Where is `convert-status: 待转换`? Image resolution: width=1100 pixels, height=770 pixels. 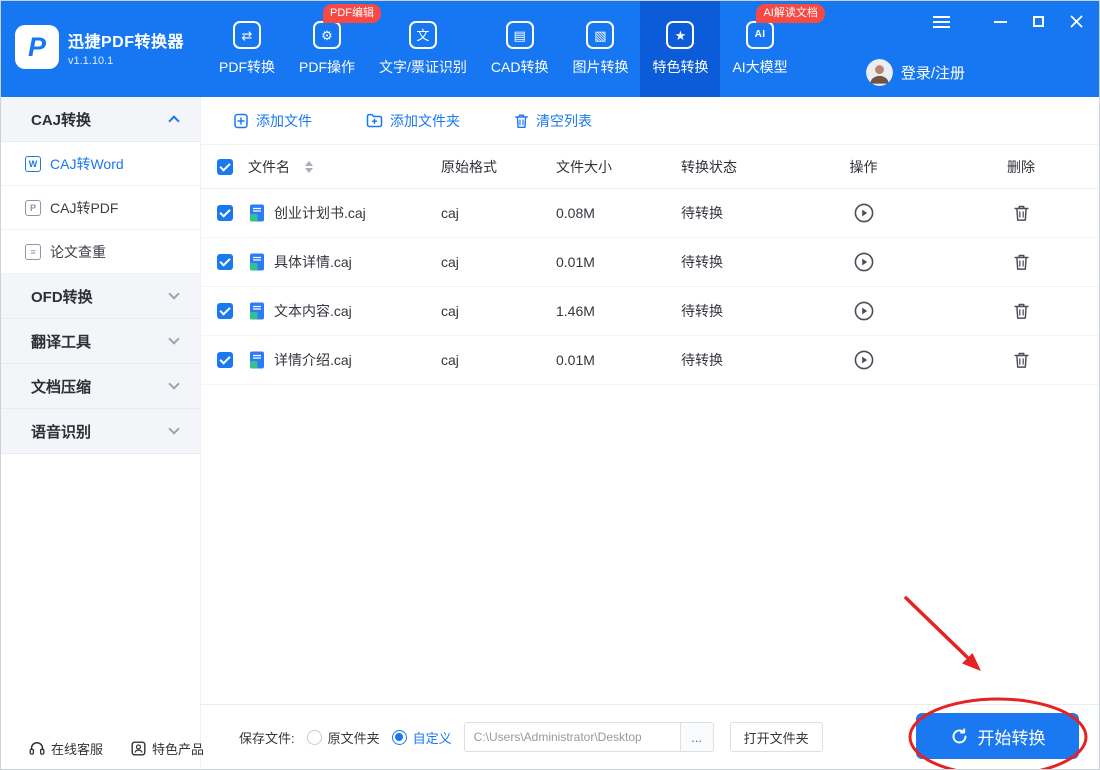 convert-status: 待转换 is located at coordinates (702, 213).